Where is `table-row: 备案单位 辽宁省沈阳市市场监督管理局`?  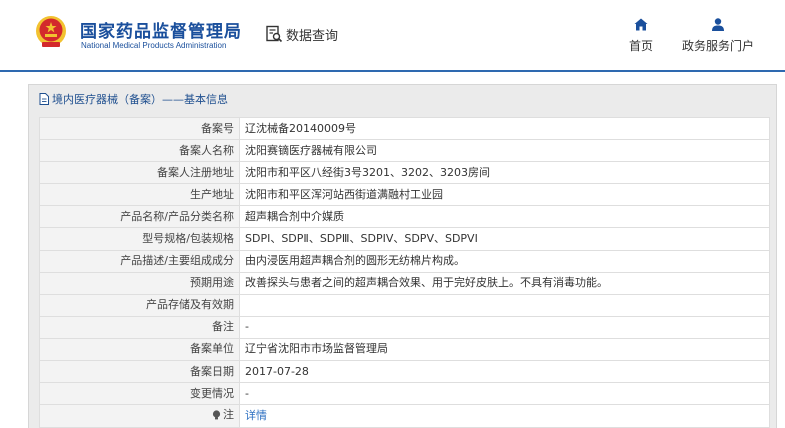
table-row: 备案单位 辽宁省沈阳市市场监督管理局 is located at coordinates (404, 349).